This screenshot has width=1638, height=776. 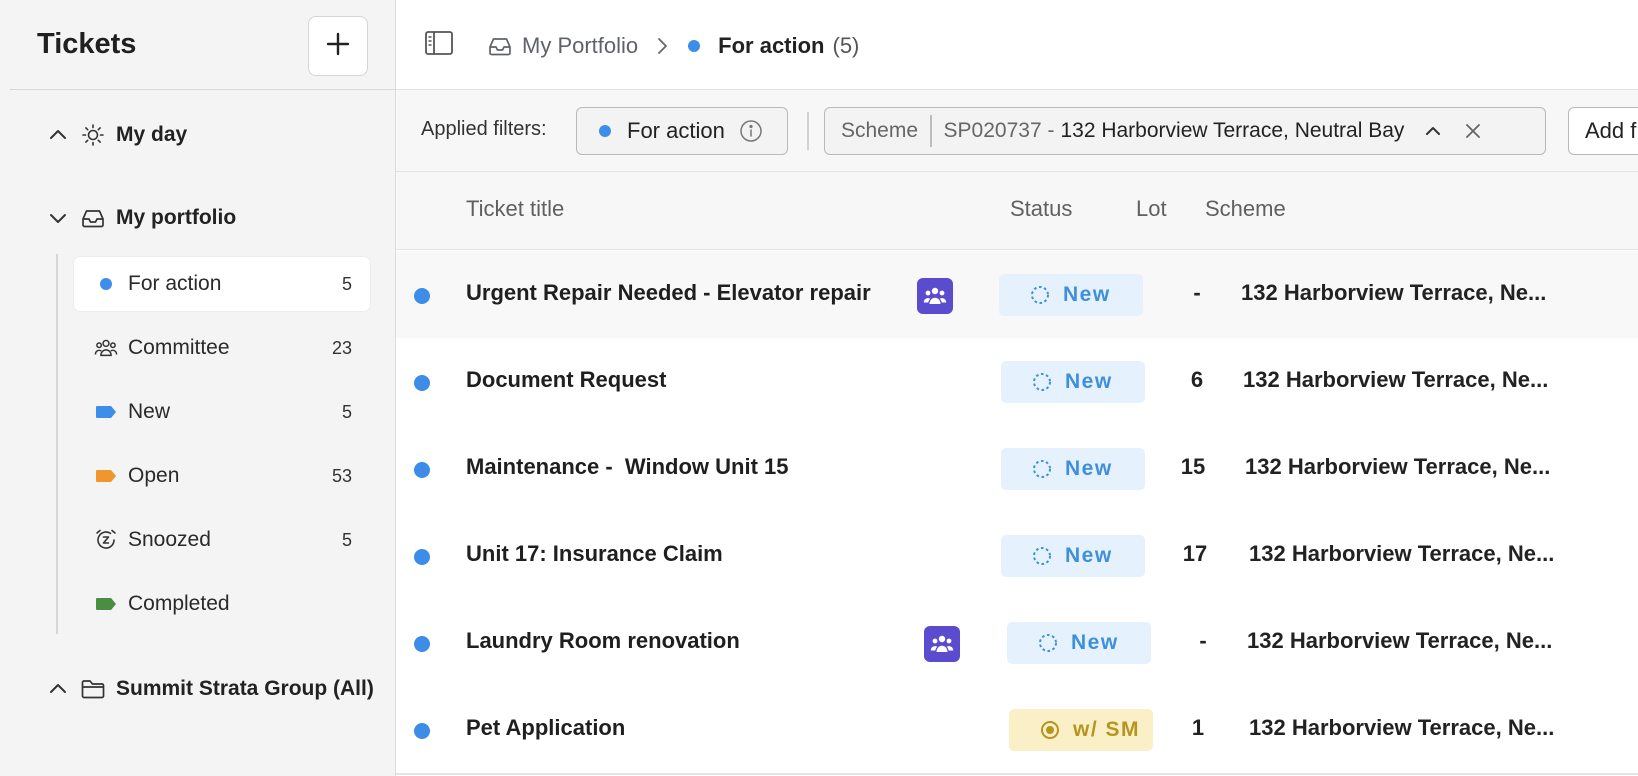 I want to click on sidebar-header: Tickets, so click(x=203, y=45).